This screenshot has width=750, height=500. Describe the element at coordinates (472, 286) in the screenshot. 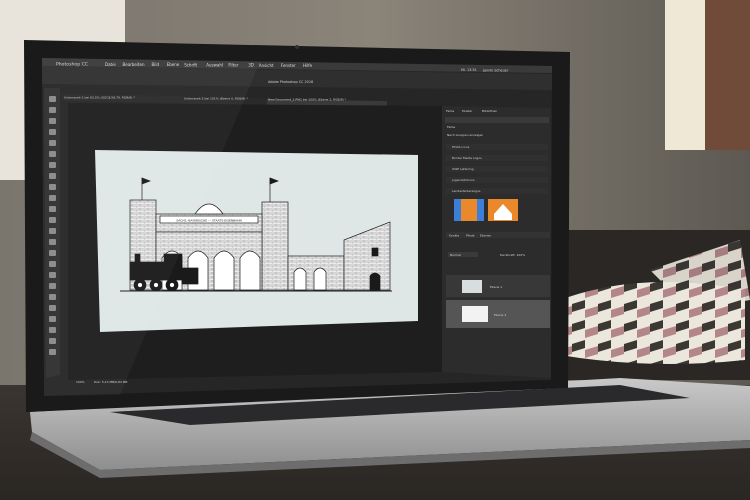

I see `layer-1-thumb` at that location.